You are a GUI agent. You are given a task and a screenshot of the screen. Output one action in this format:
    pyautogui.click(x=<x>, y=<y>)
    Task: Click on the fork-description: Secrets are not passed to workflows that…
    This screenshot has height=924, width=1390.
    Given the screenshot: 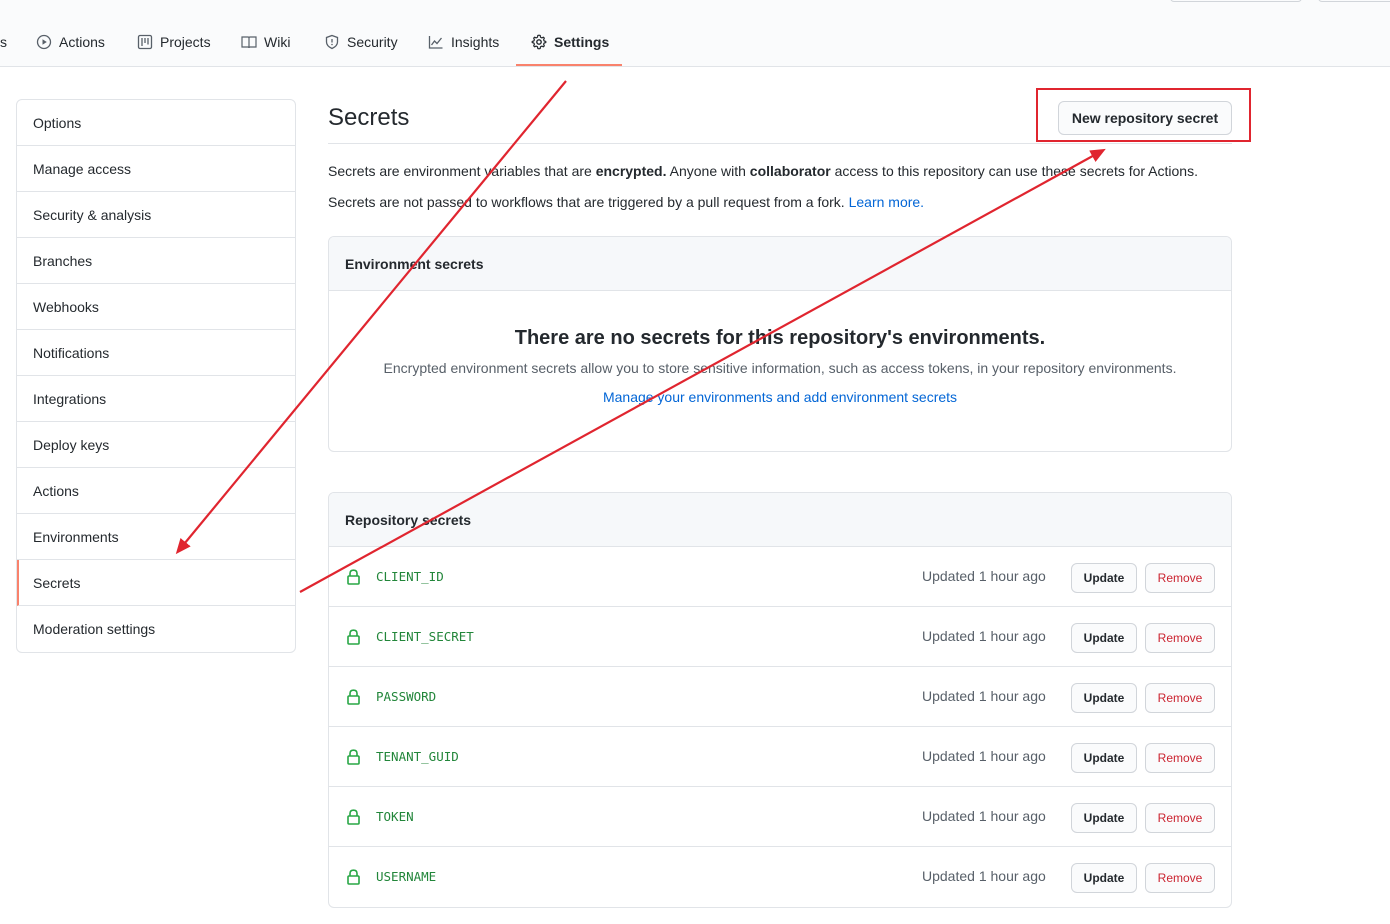 What is the action you would take?
    pyautogui.click(x=626, y=202)
    